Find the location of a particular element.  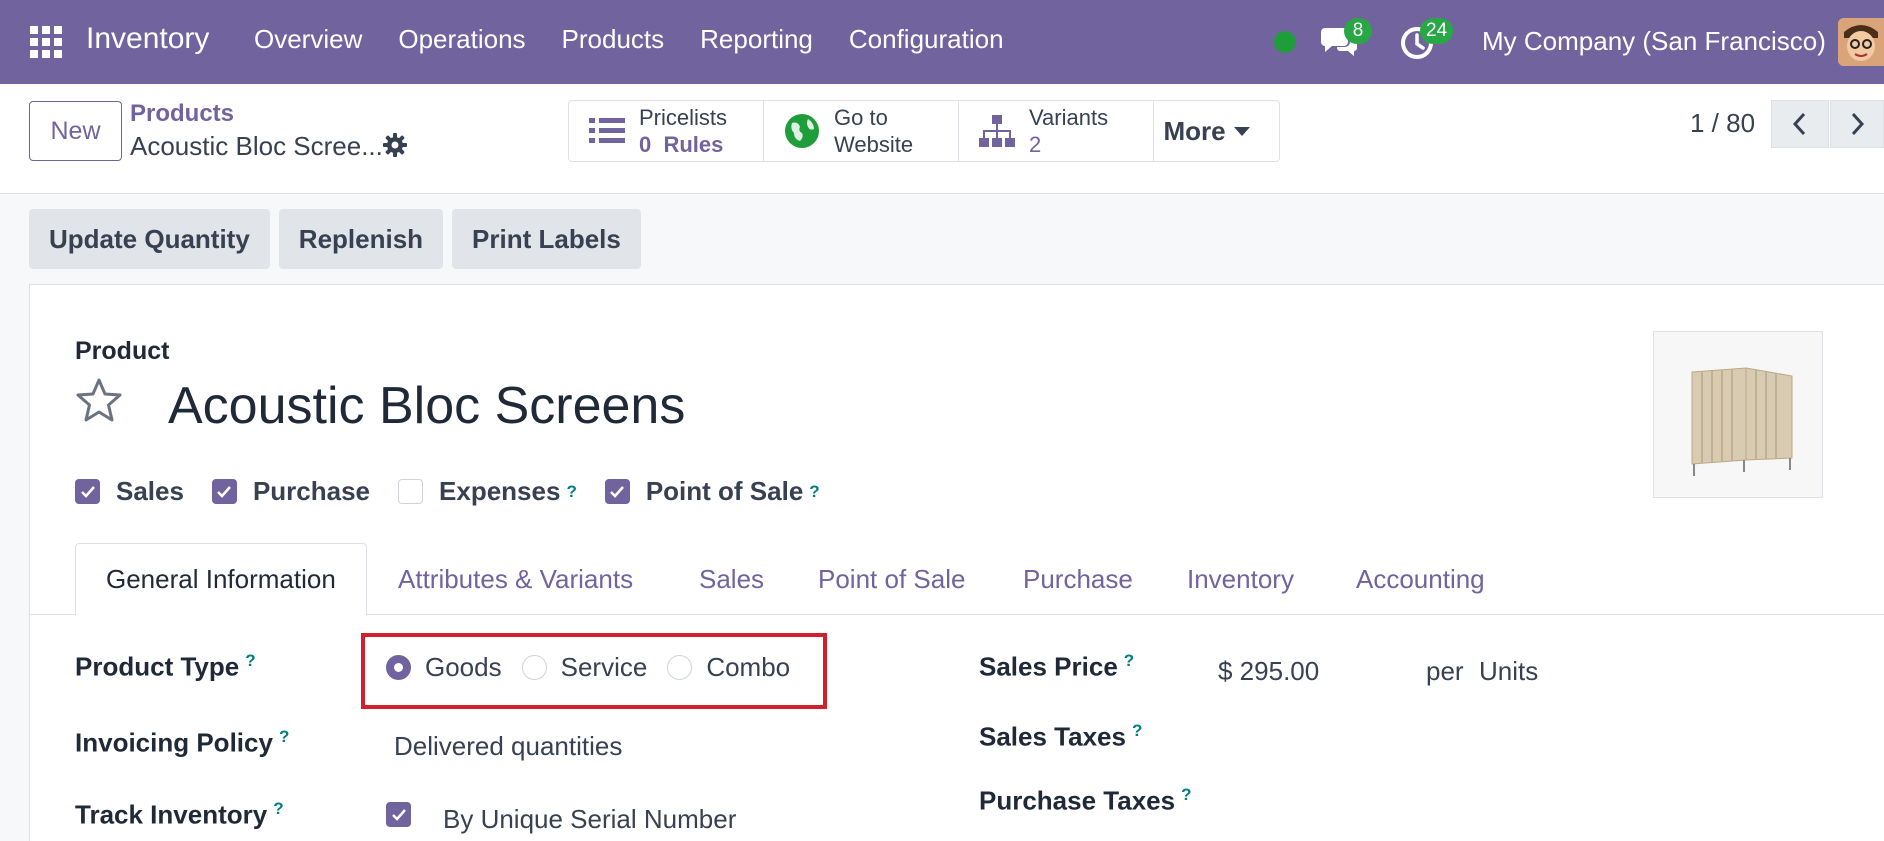

user-avatar is located at coordinates (1861, 42).